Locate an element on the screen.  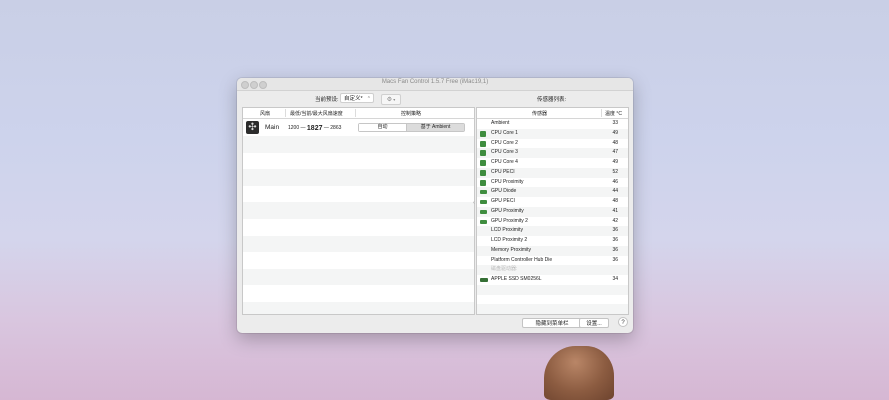
sensor-name: GPU Proximity 2 is located at coordinates (509, 220).